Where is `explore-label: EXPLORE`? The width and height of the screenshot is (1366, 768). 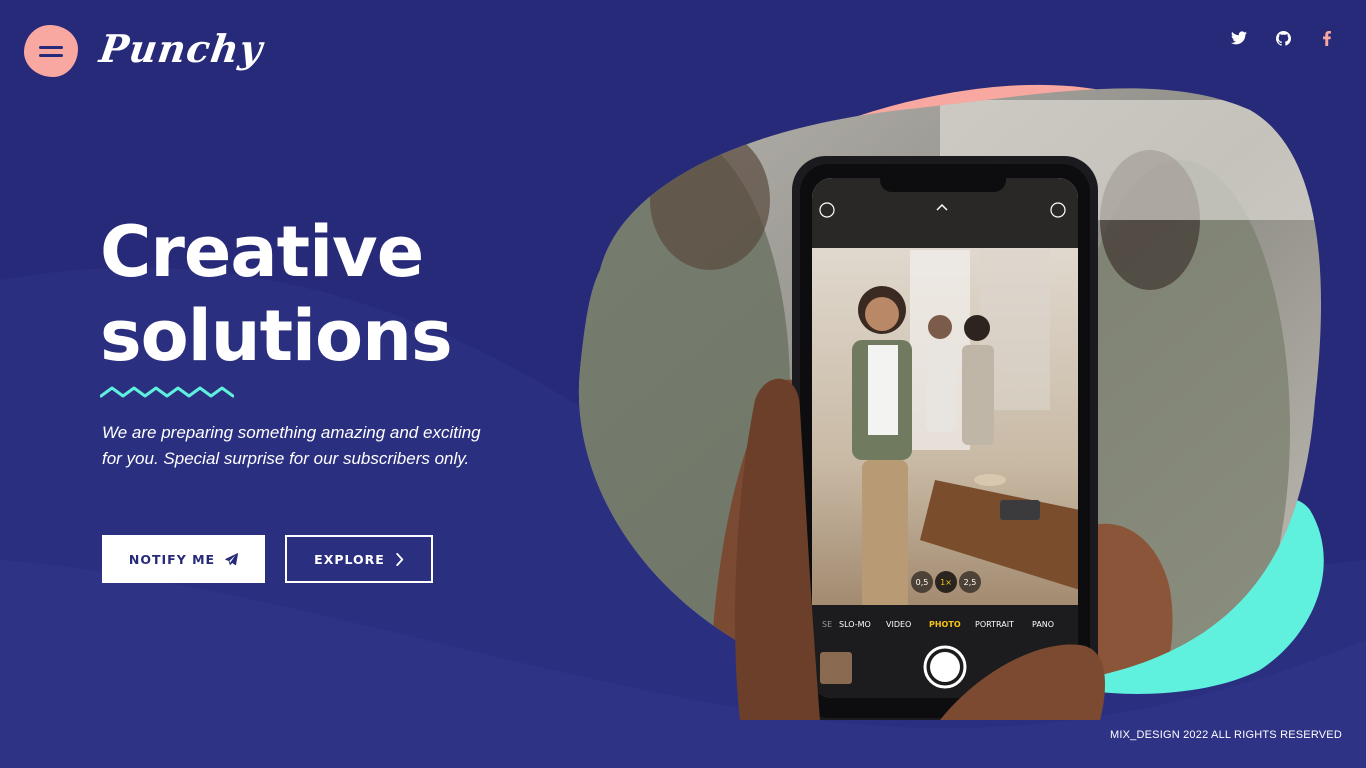 explore-label: EXPLORE is located at coordinates (349, 559).